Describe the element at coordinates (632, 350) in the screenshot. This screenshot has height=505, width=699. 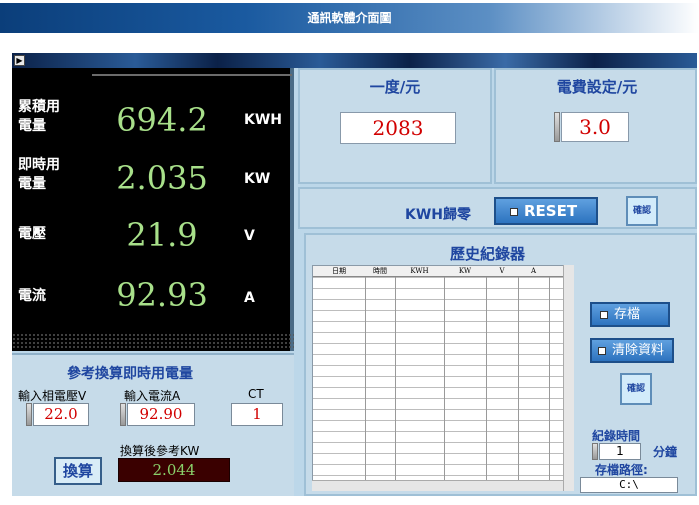
I see `clear-data-button: 清除資料` at that location.